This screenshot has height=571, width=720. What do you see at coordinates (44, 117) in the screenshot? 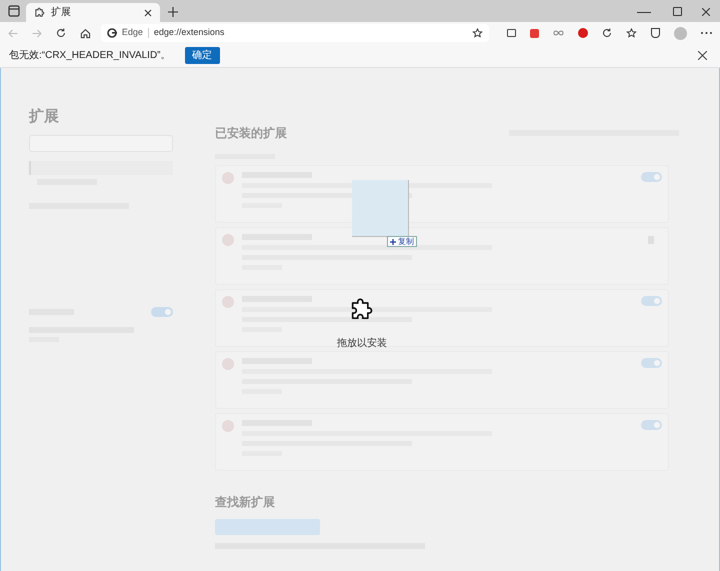
I see `sidebar-title: 扩展` at bounding box center [44, 117].